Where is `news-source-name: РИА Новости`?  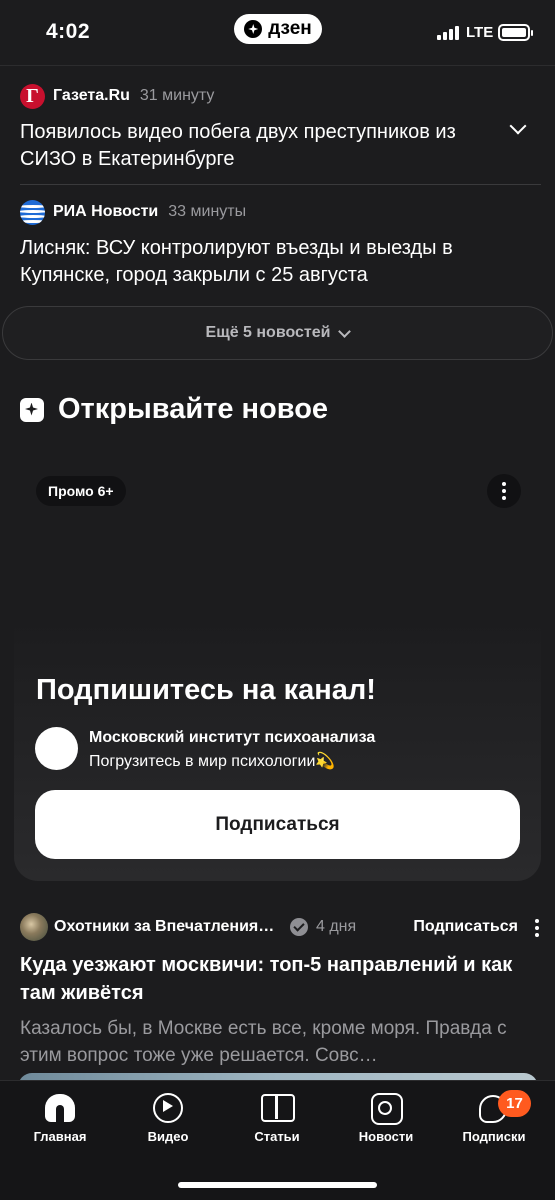
news-source-name: РИА Новости is located at coordinates (105, 212).